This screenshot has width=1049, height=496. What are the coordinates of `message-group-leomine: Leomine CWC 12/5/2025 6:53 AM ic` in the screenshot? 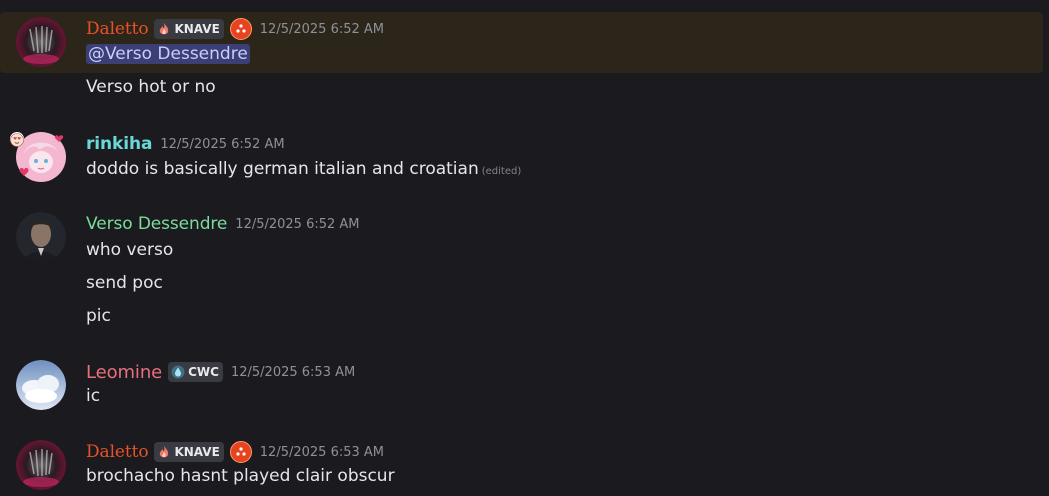 It's located at (524, 384).